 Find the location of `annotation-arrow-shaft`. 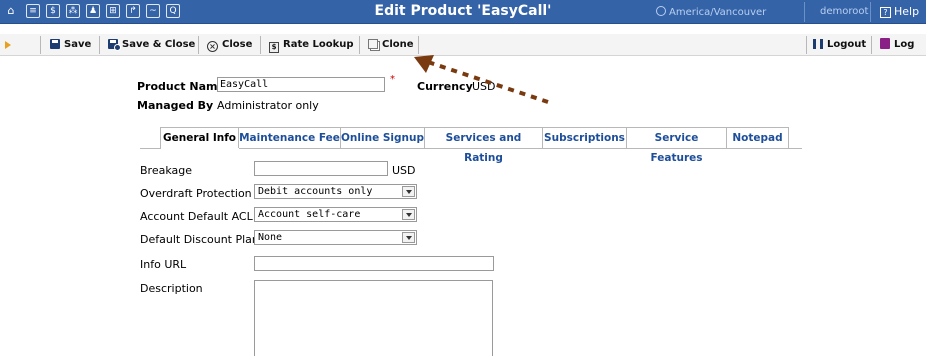

annotation-arrow-shaft is located at coordinates (488, 82).